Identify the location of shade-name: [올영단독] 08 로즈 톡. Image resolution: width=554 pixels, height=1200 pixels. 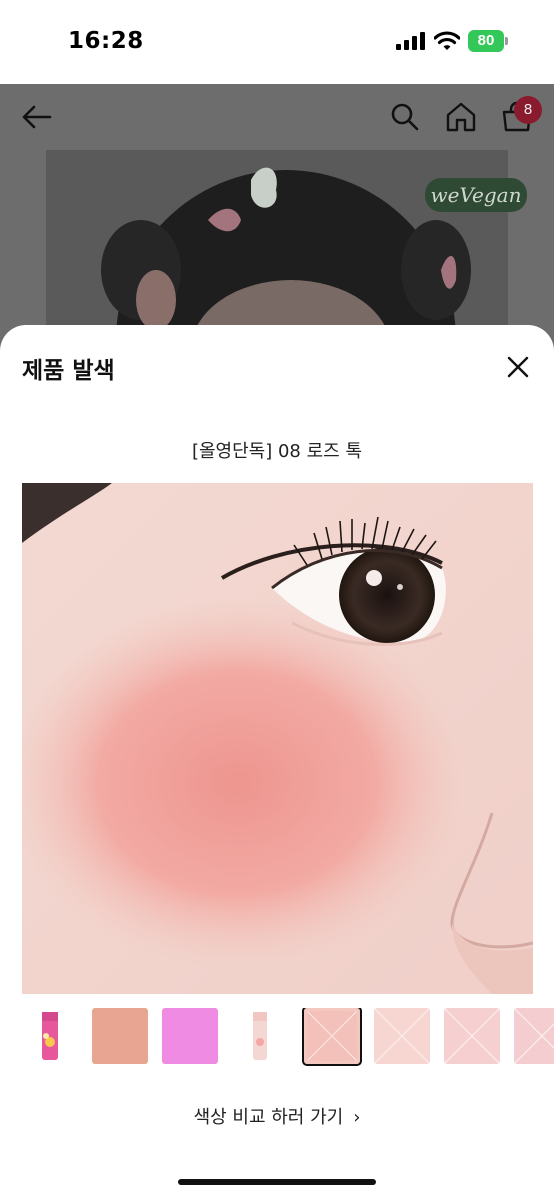
(277, 451).